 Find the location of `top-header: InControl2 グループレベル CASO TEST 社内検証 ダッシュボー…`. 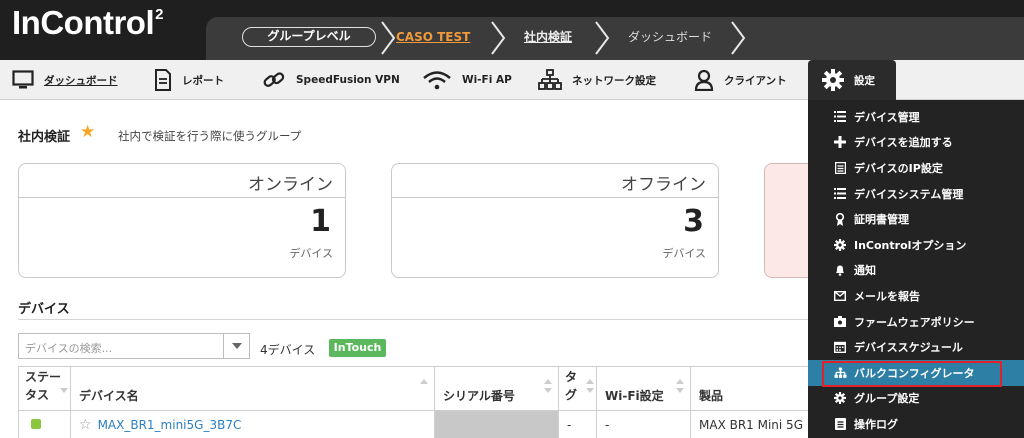

top-header: InControl2 グループレベル CASO TEST 社内検証 ダッシュボー… is located at coordinates (512, 30).